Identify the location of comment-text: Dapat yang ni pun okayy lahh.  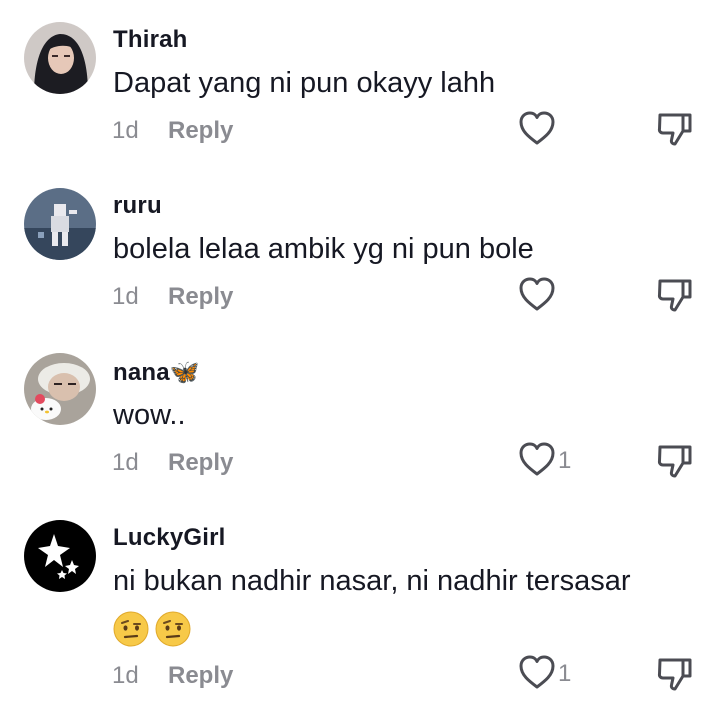
(304, 83).